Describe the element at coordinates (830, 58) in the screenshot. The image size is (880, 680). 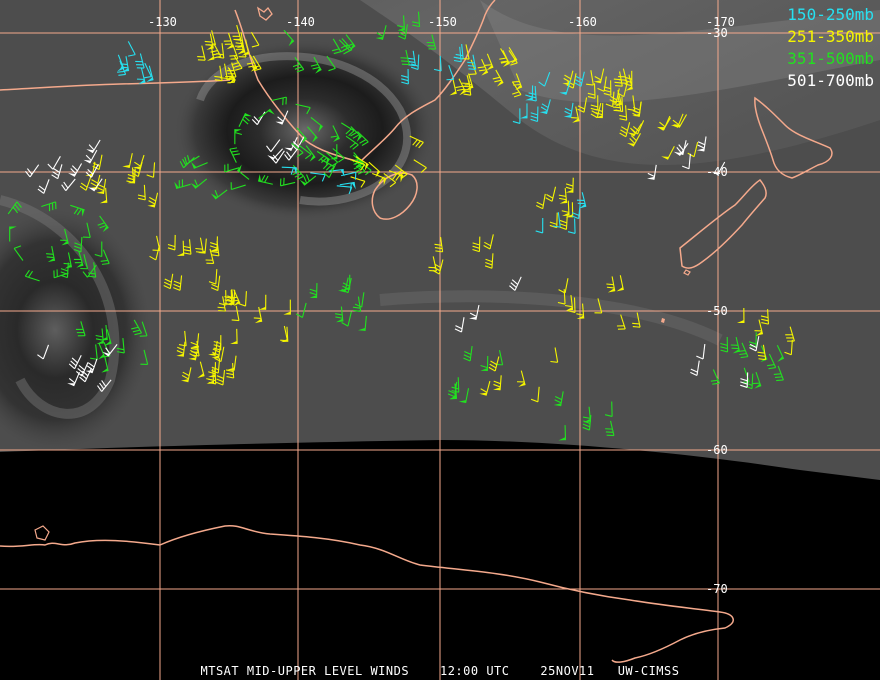
I see `legend-entry-351-500: 351-500mb` at that location.